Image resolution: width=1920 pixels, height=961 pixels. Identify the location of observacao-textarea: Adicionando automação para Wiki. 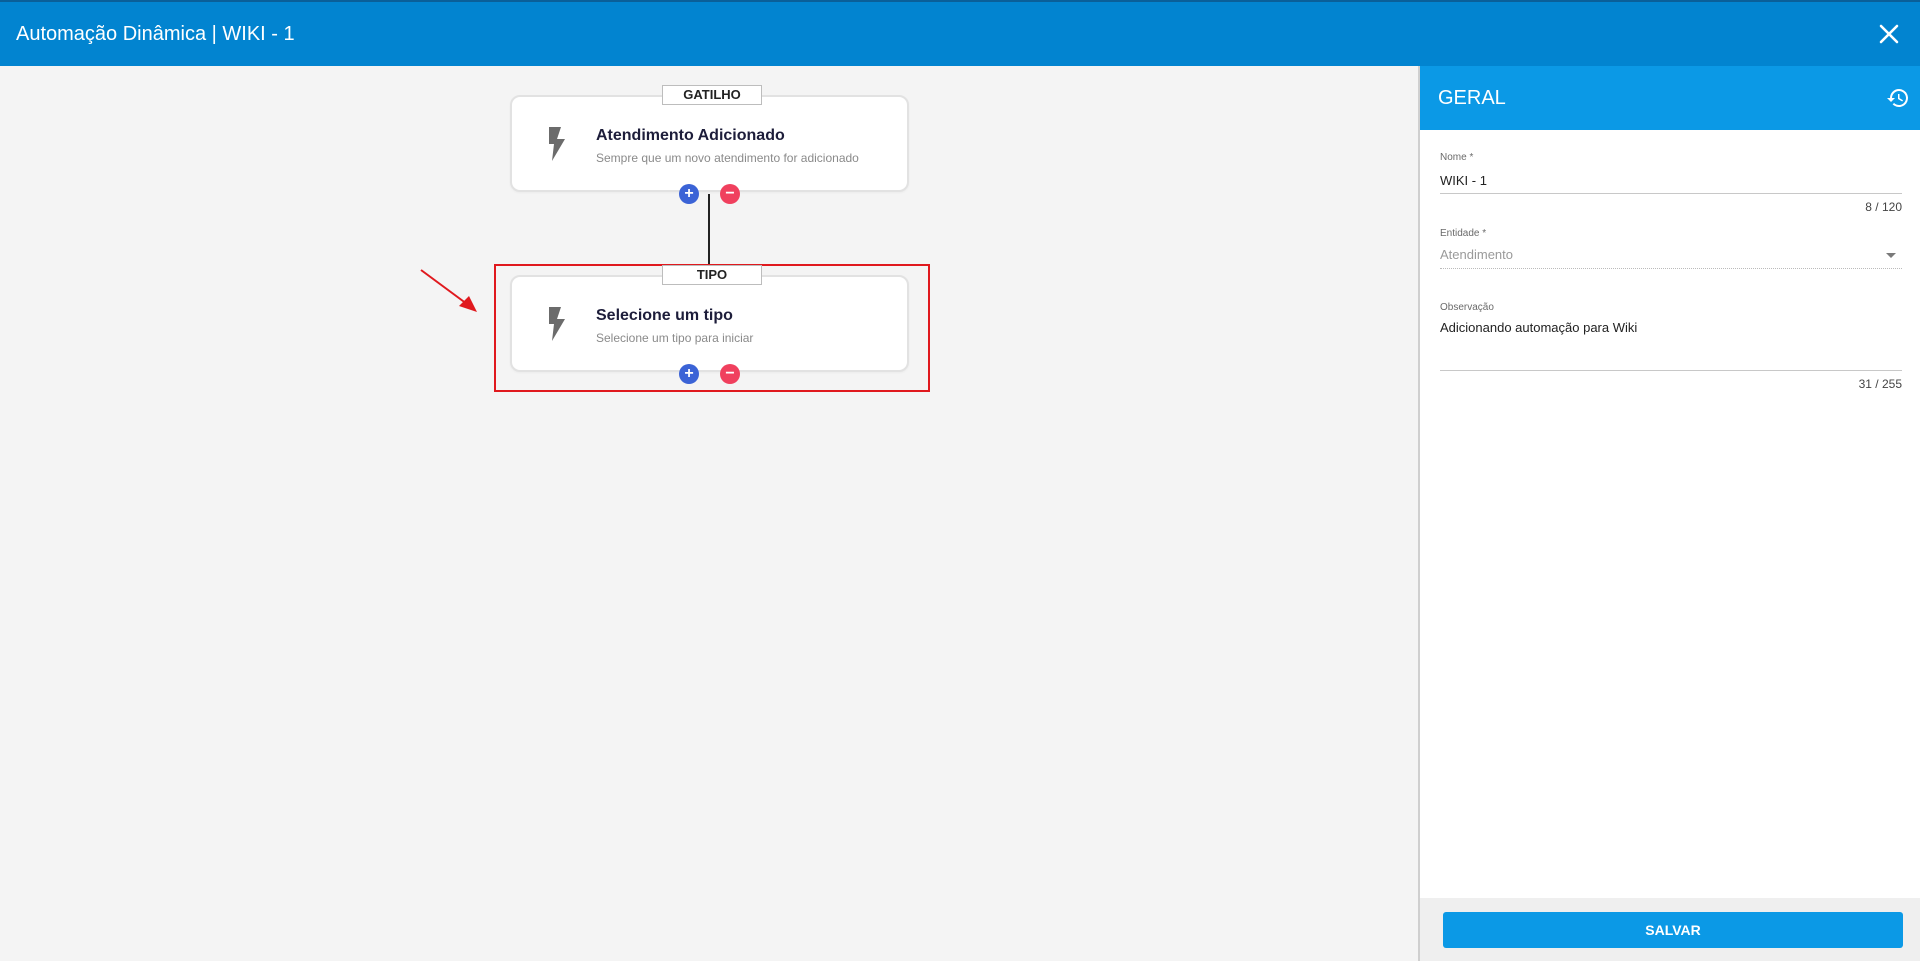
(1671, 341).